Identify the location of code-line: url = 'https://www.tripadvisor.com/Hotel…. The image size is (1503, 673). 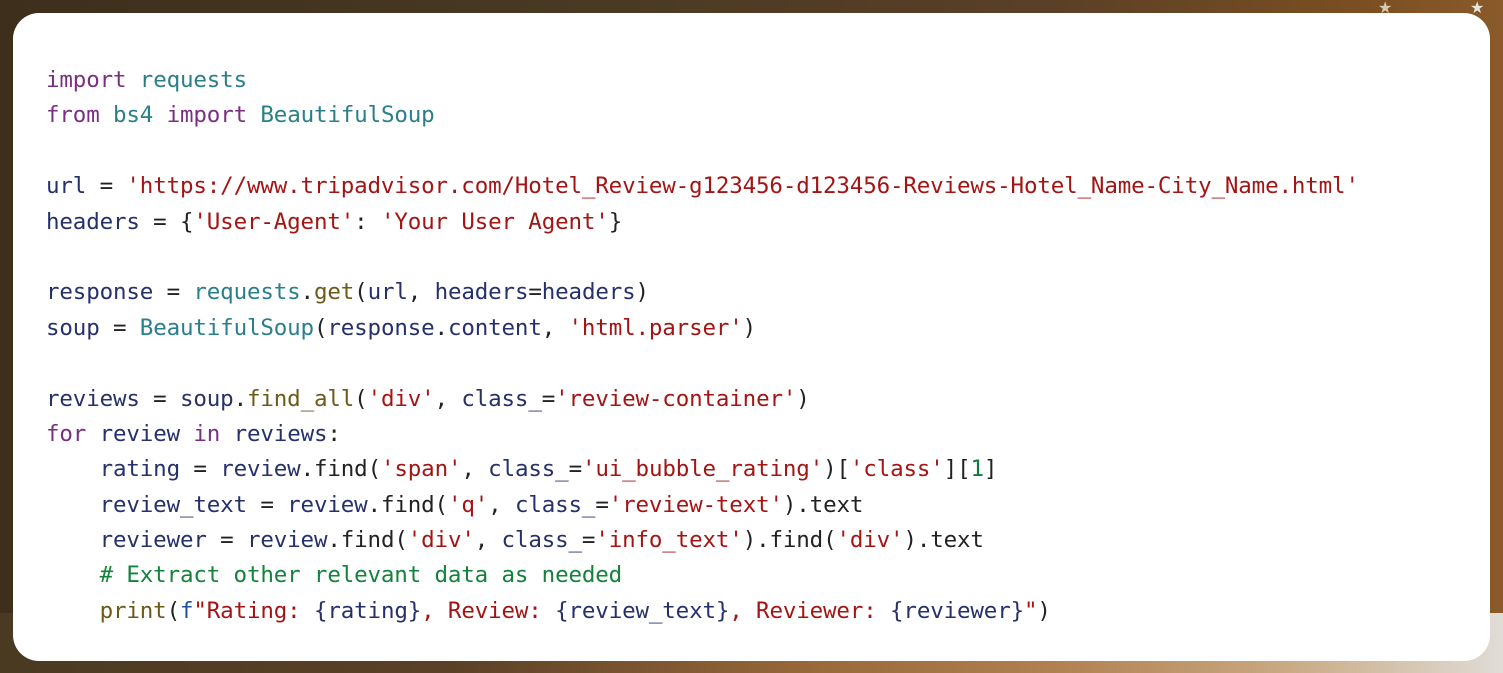
(768, 186).